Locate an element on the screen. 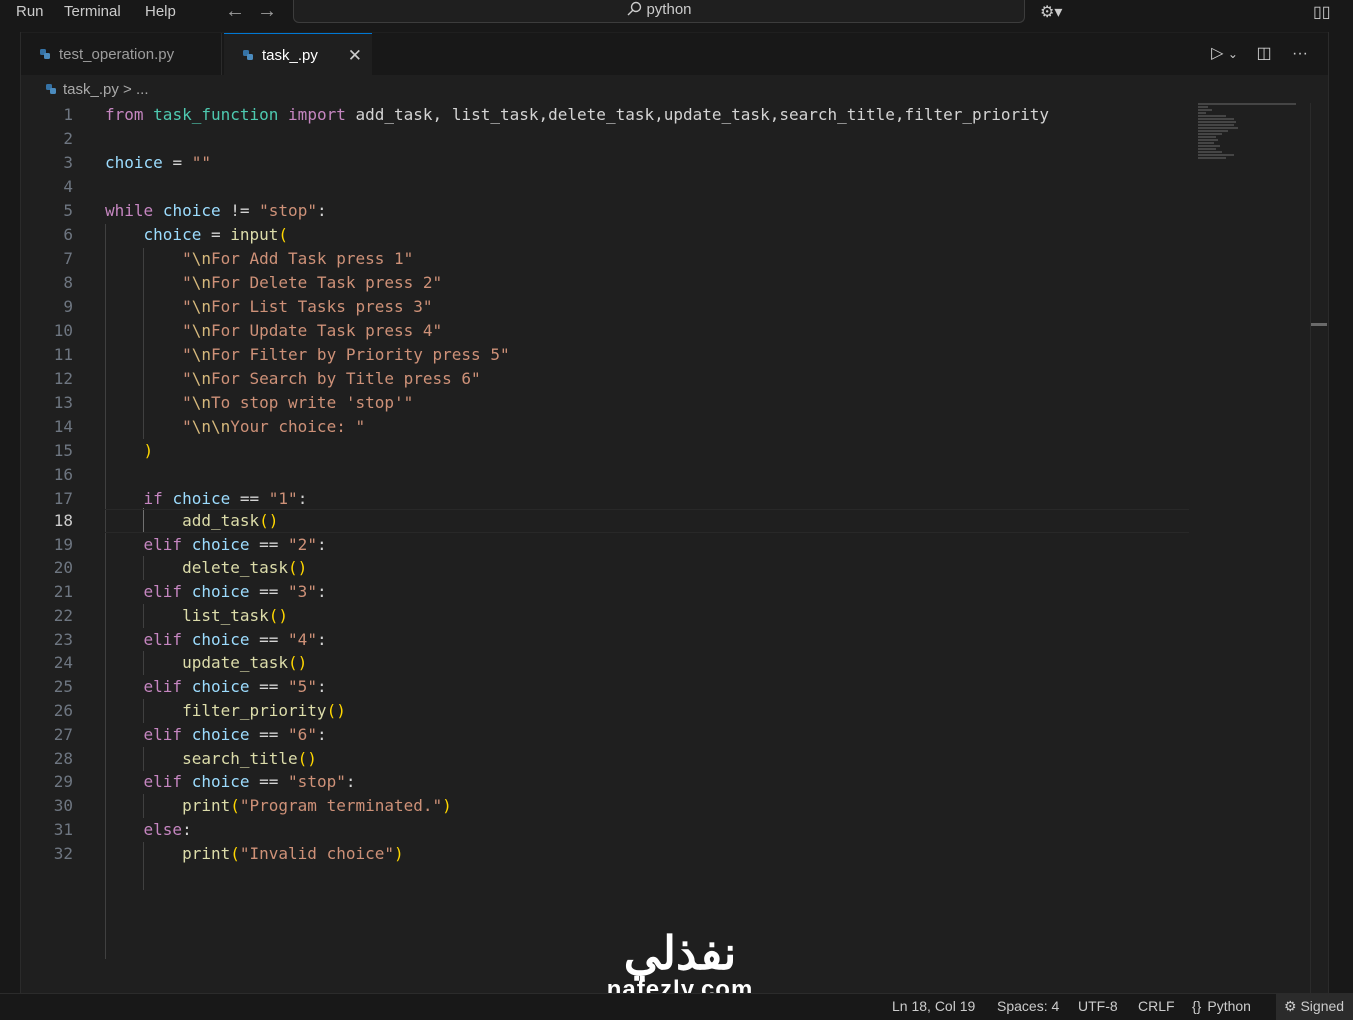 The image size is (1353, 1020). command-center-search: python is located at coordinates (659, 11).